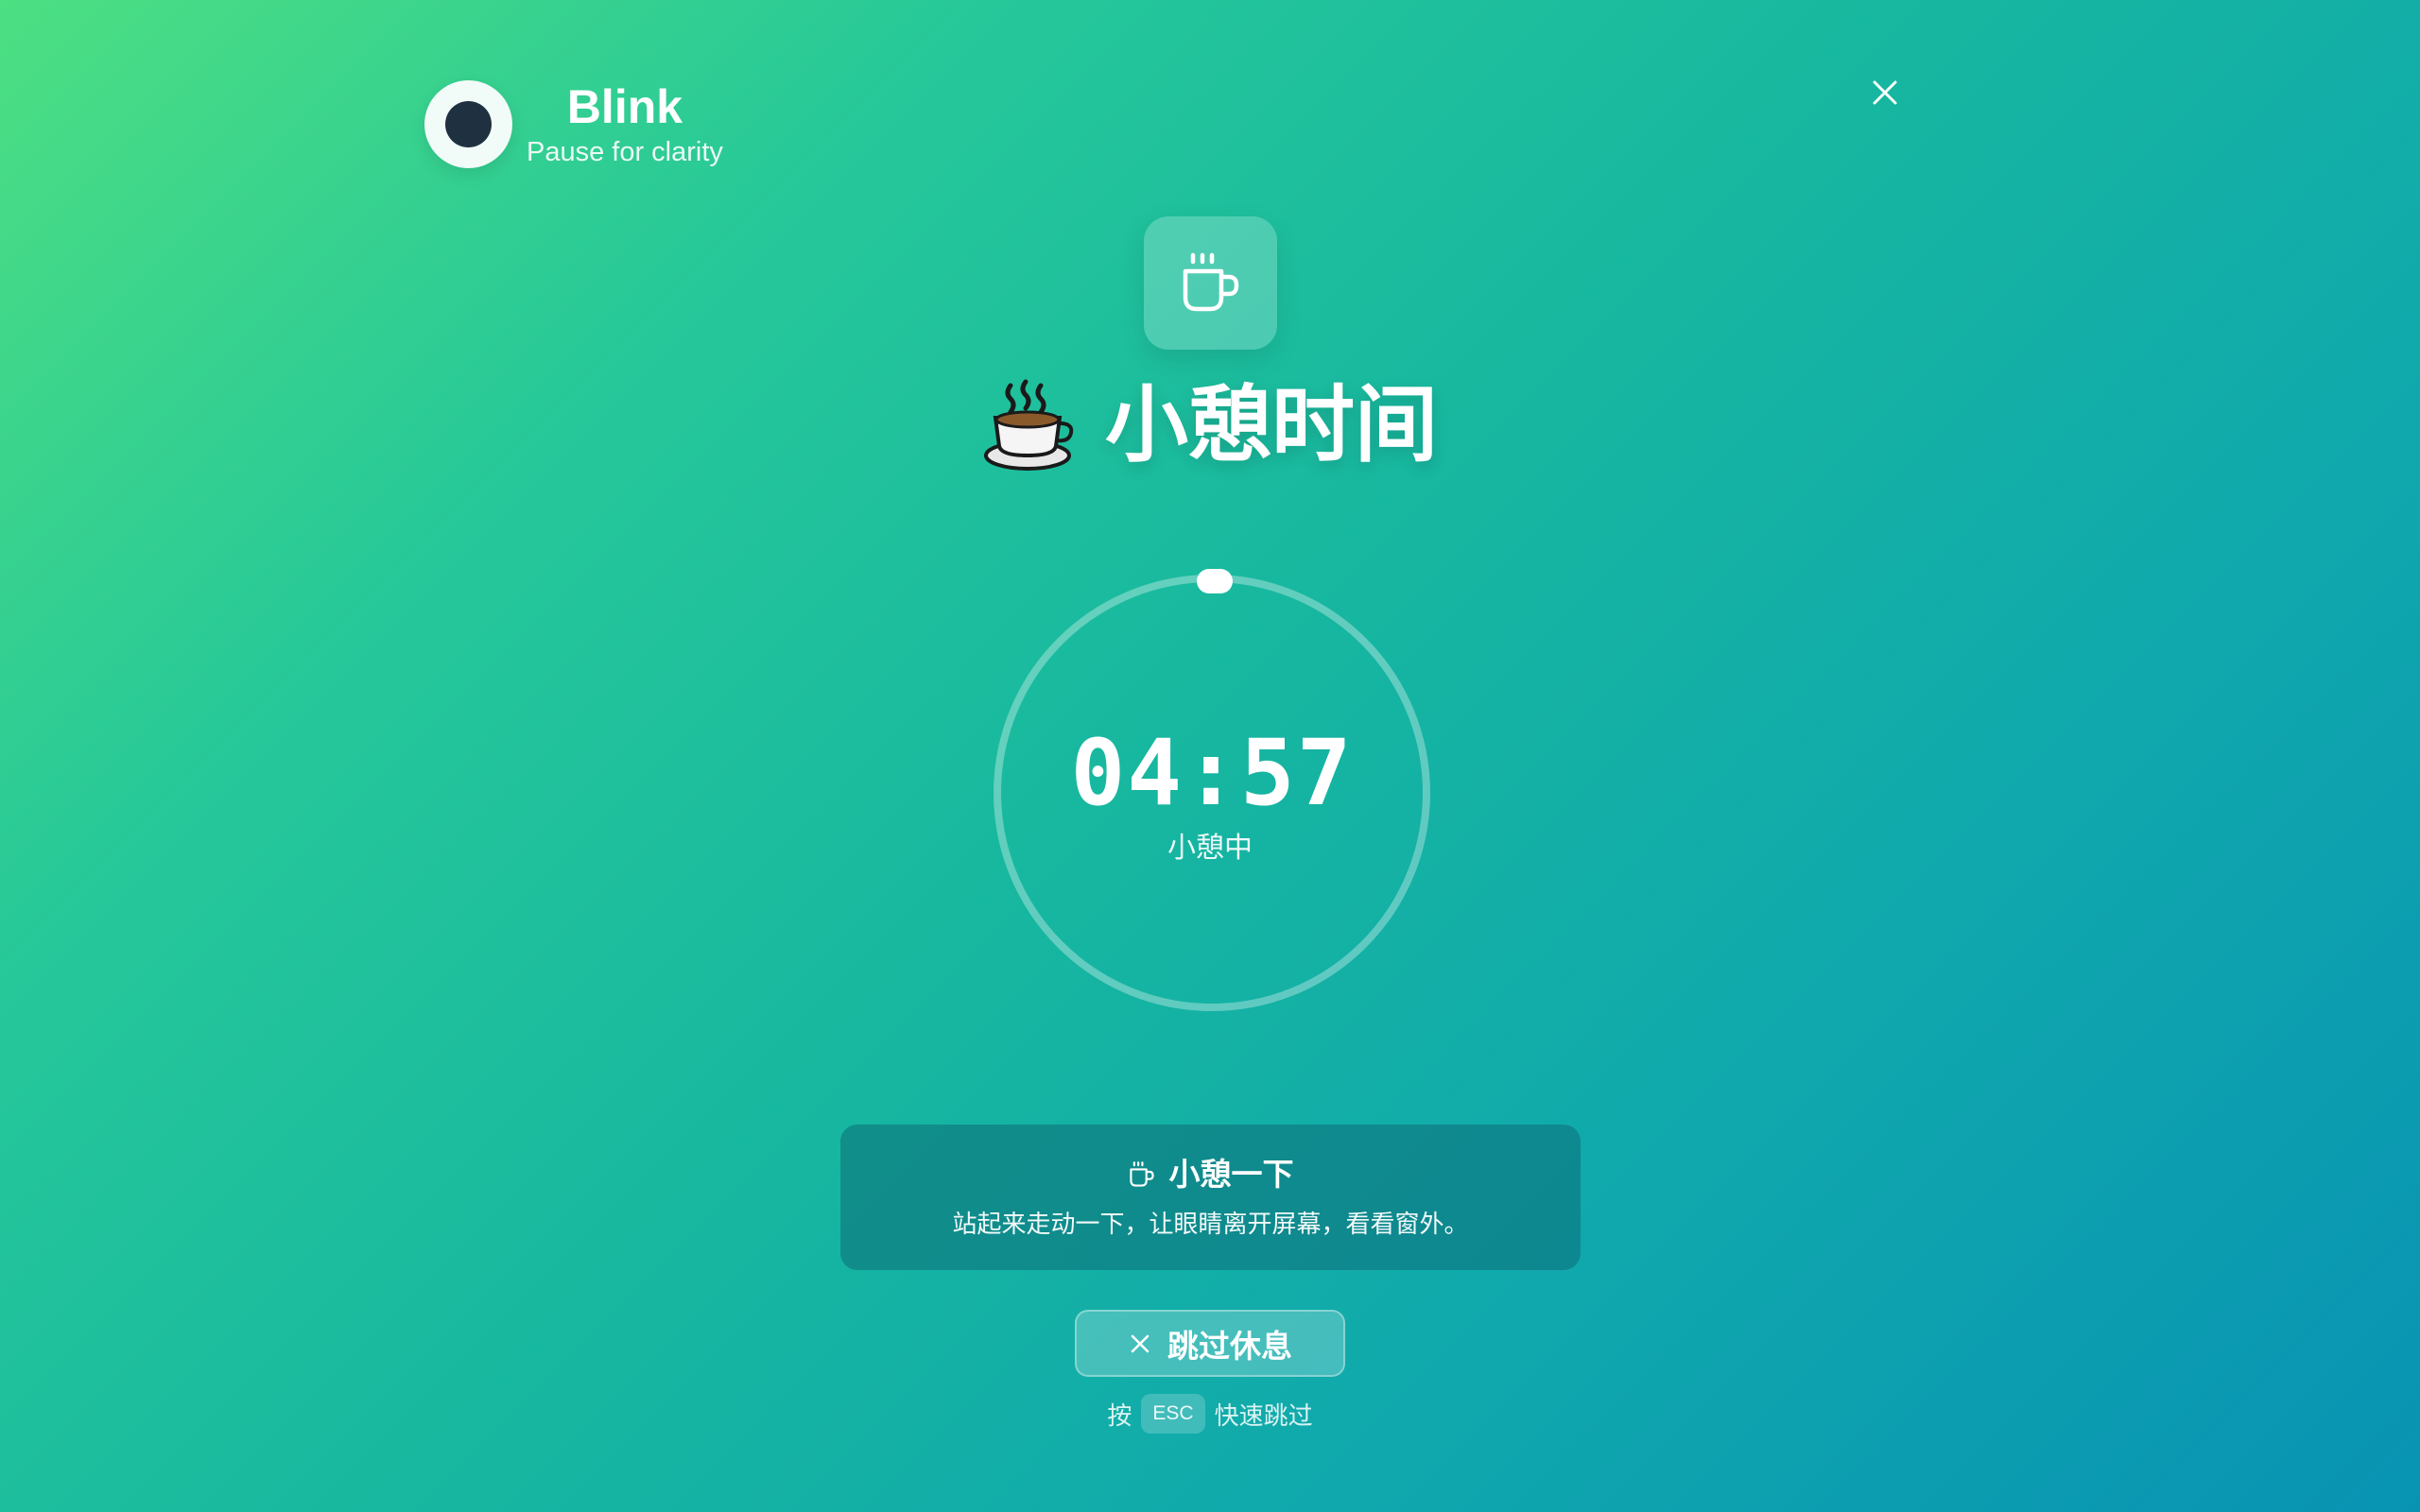 Image resolution: width=2420 pixels, height=1512 pixels. I want to click on x-icon, so click(1140, 1343).